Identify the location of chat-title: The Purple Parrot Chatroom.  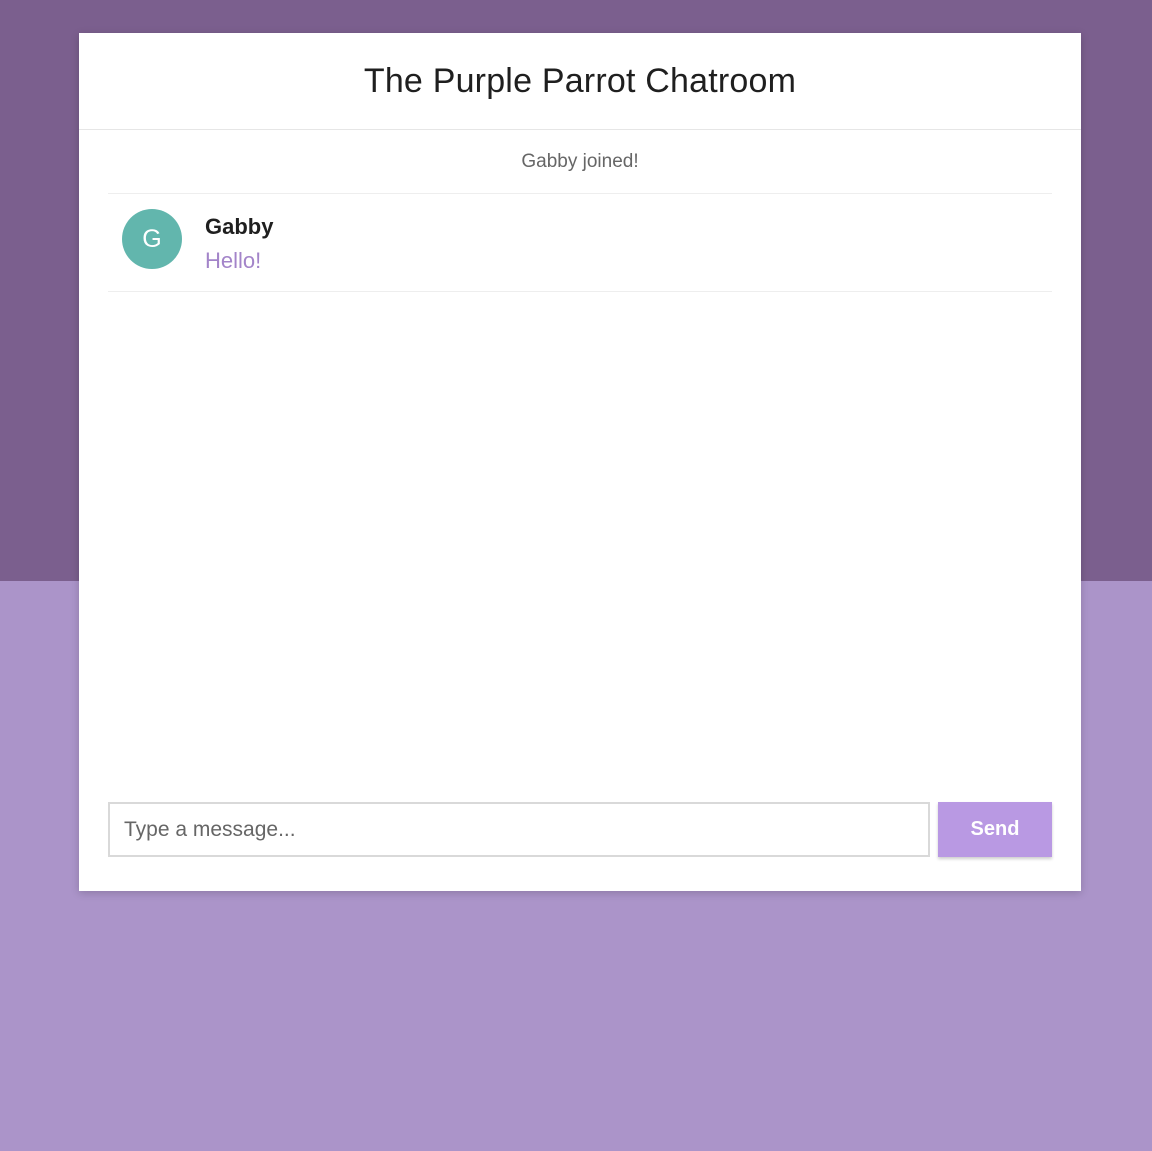
(580, 80).